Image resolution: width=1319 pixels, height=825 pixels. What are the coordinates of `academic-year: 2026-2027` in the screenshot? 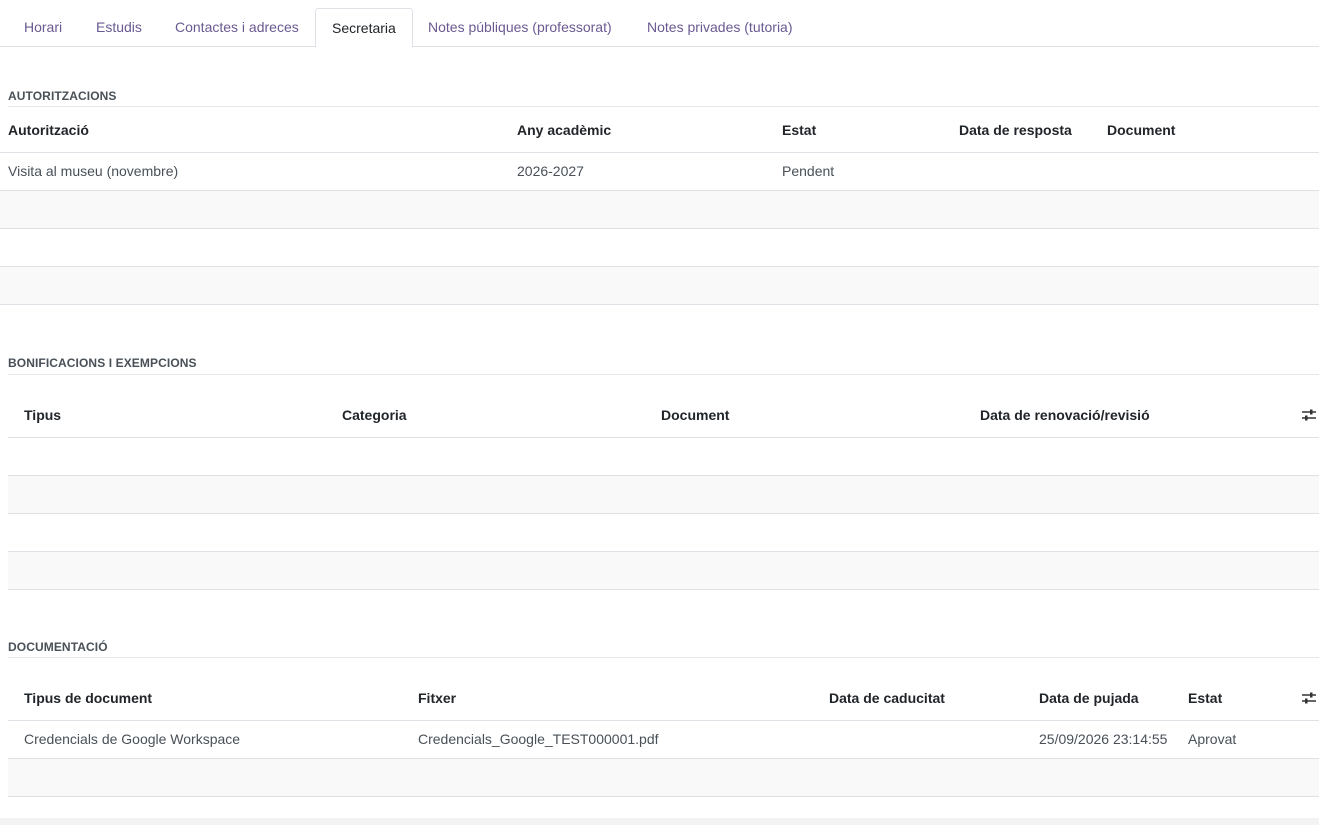 It's located at (550, 171).